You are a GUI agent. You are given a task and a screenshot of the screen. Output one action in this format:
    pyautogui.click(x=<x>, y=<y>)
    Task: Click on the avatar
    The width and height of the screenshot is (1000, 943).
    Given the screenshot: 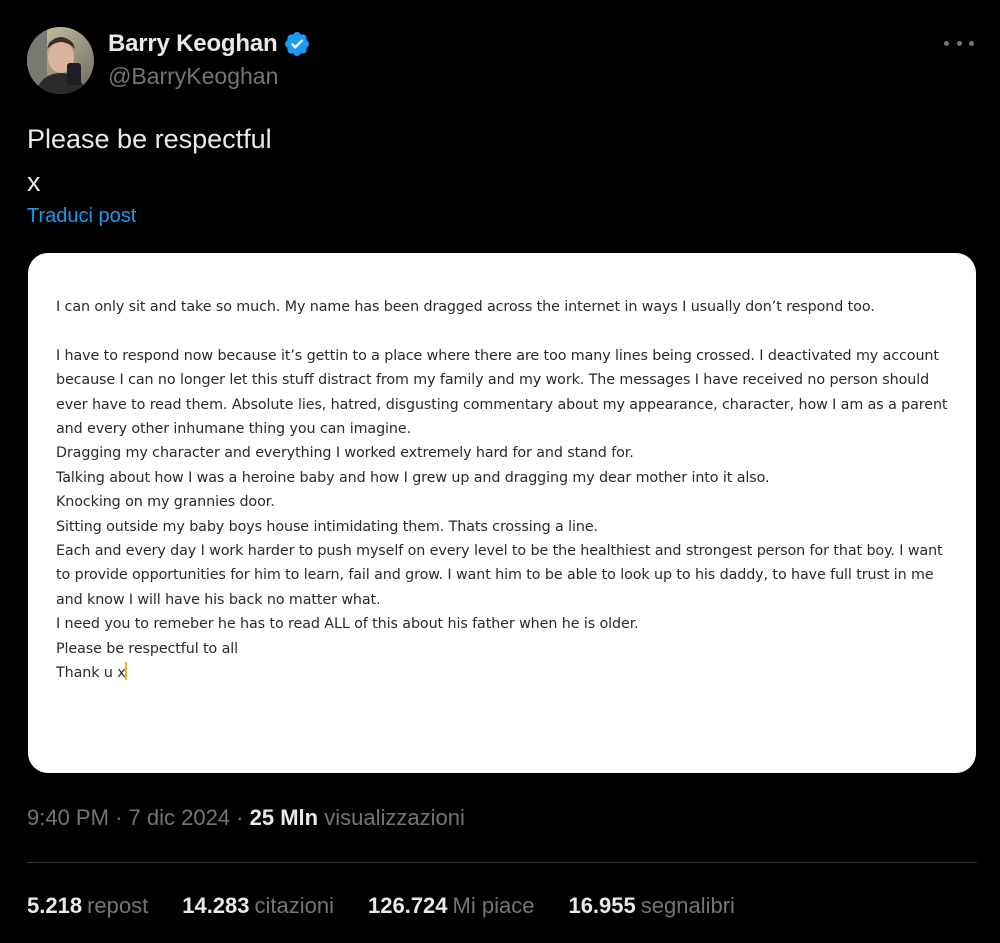 What is the action you would take?
    pyautogui.click(x=60, y=60)
    